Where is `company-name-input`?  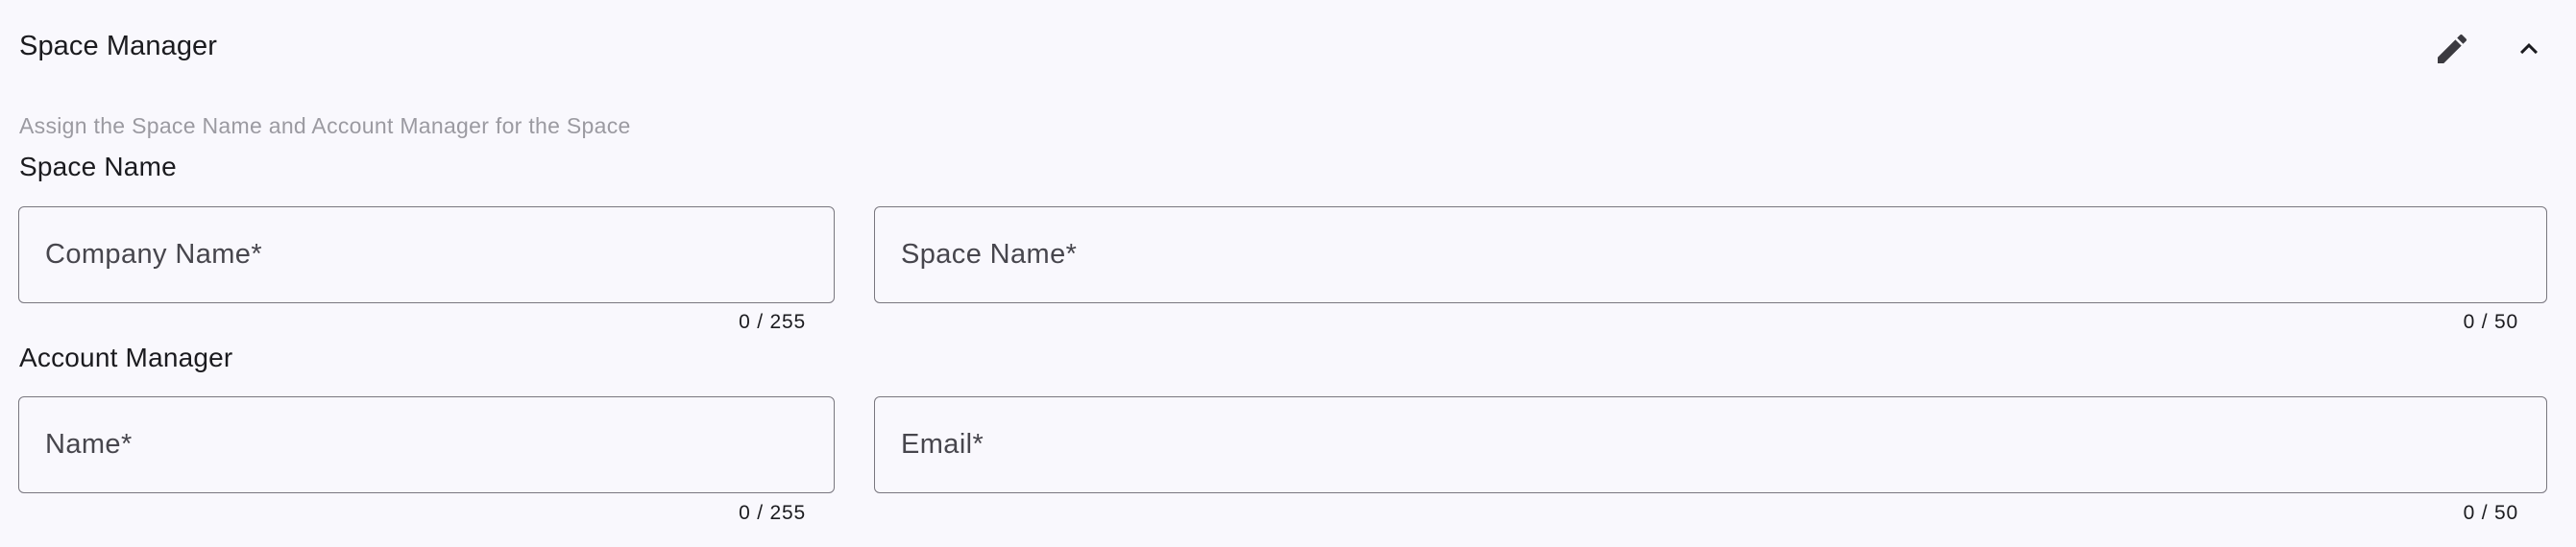 company-name-input is located at coordinates (427, 254).